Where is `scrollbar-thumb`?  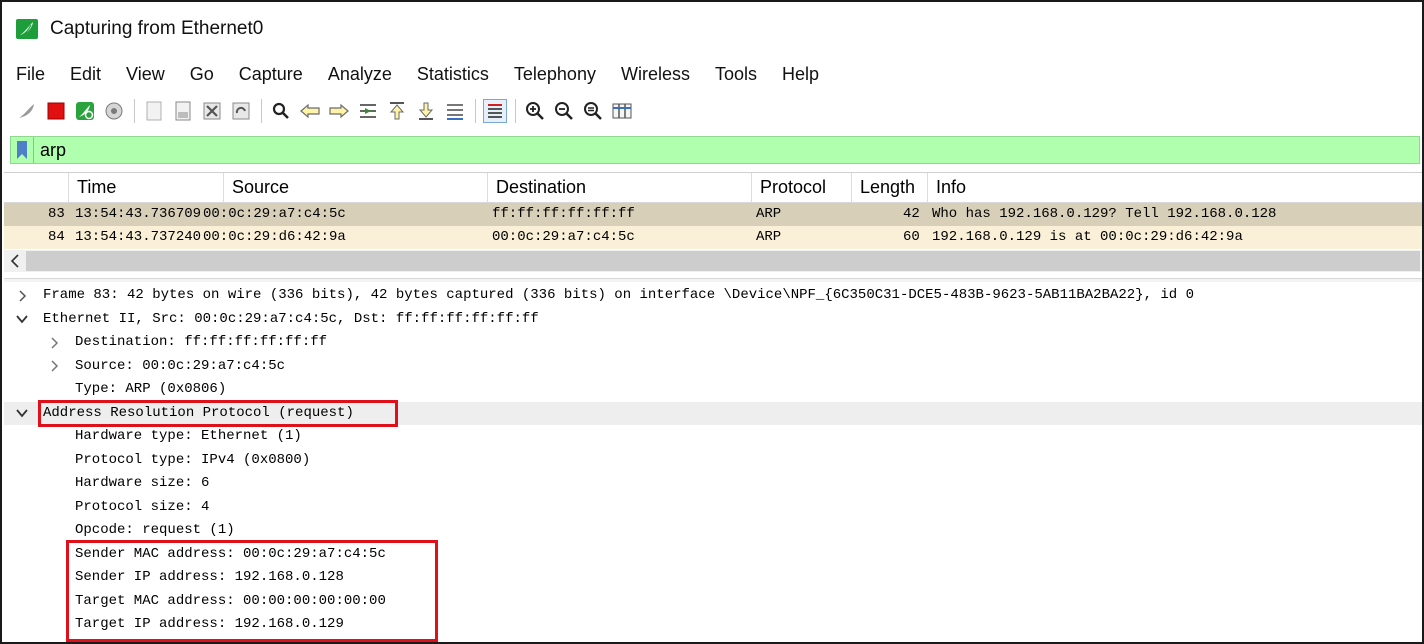 scrollbar-thumb is located at coordinates (723, 261).